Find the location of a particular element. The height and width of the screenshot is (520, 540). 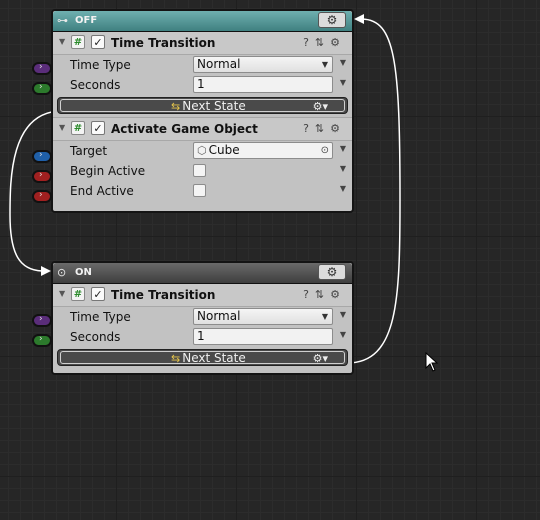

end-active-input-port: › is located at coordinates (42, 196).